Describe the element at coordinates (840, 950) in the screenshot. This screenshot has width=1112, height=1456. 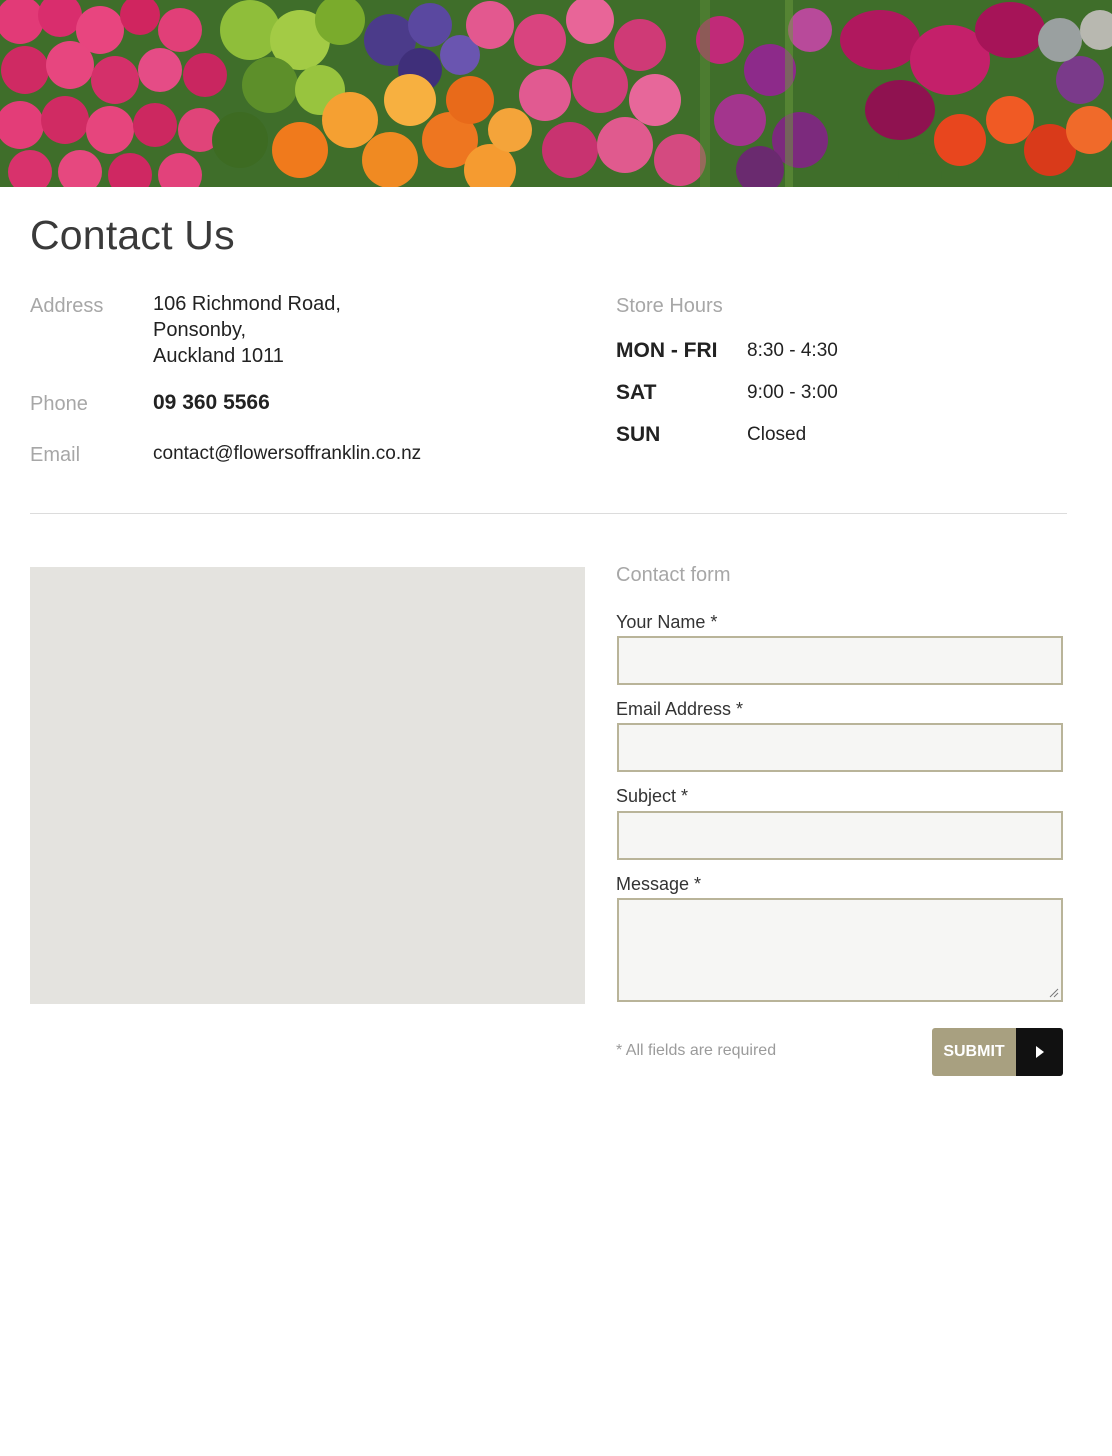
I see `message-textarea` at that location.